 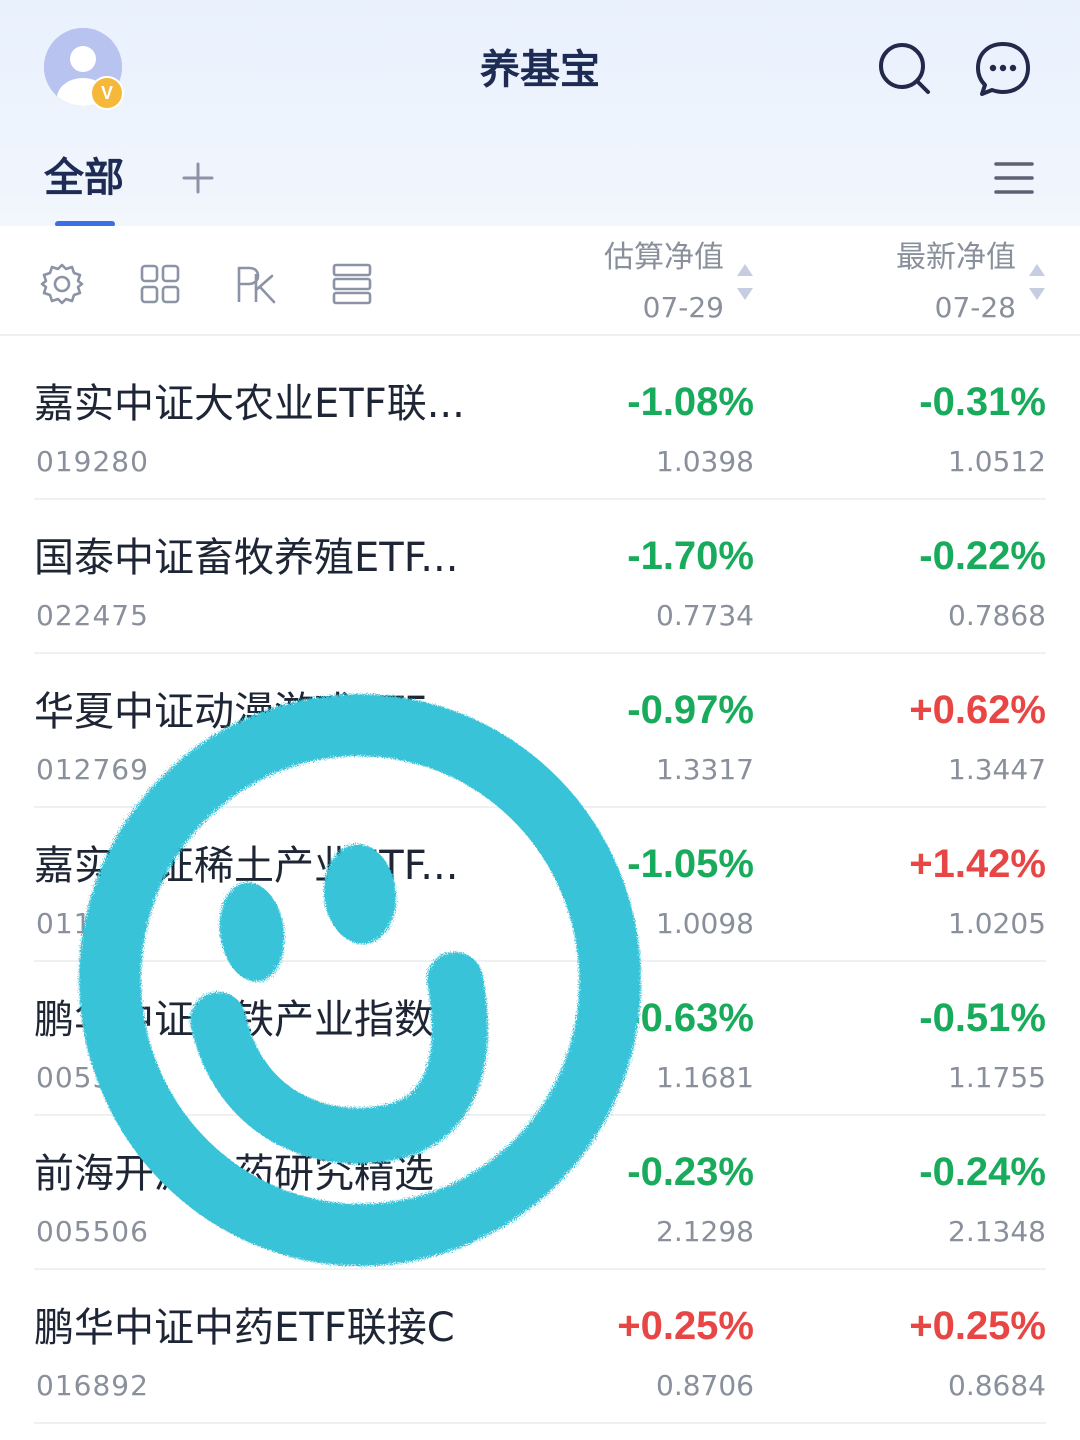 I want to click on estimated-nav: 1.0398, so click(x=705, y=461).